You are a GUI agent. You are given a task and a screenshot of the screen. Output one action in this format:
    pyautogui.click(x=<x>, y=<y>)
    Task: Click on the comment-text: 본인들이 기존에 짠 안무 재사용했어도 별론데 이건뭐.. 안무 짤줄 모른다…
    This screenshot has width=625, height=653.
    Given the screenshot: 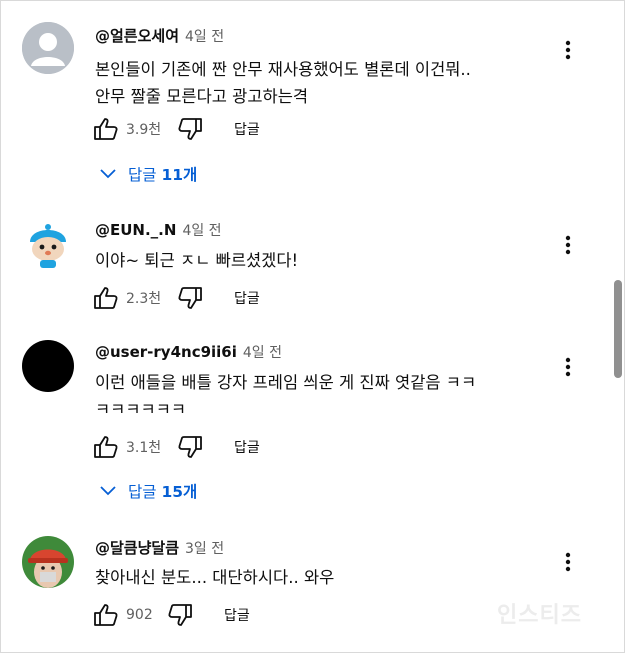 What is the action you would take?
    pyautogui.click(x=283, y=83)
    